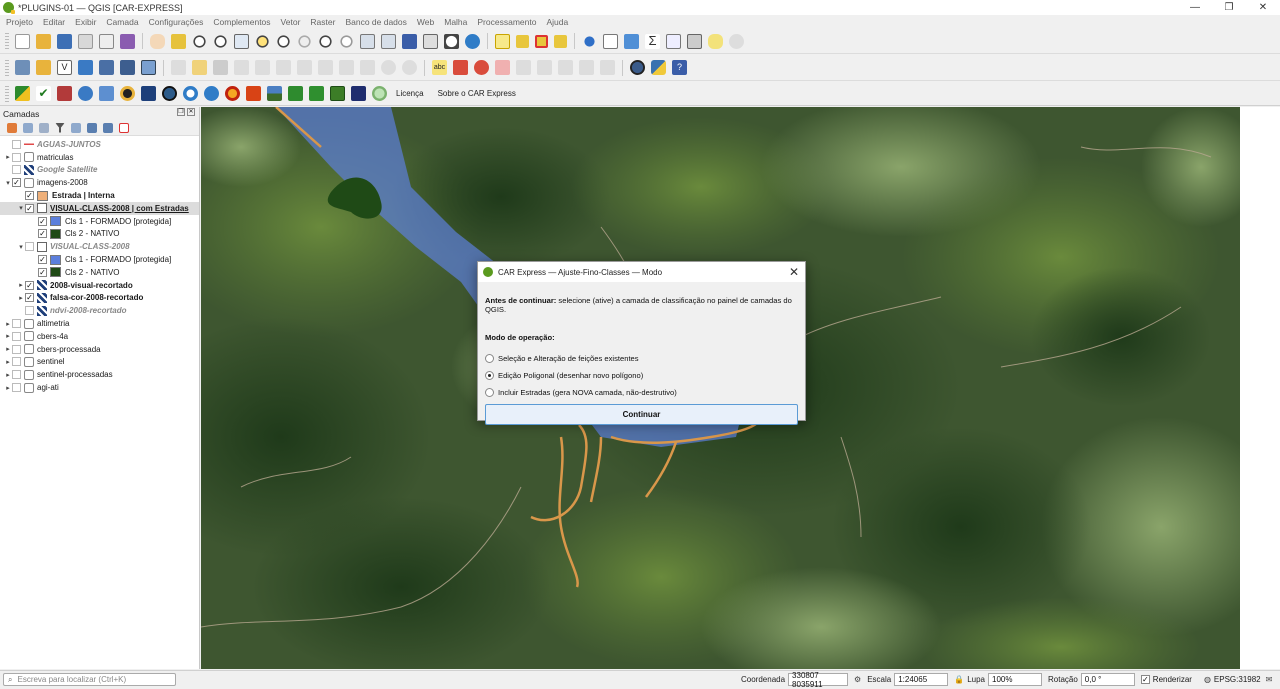 The height and width of the screenshot is (689, 1280). I want to click on car-terrain-icon, so click(148, 93).